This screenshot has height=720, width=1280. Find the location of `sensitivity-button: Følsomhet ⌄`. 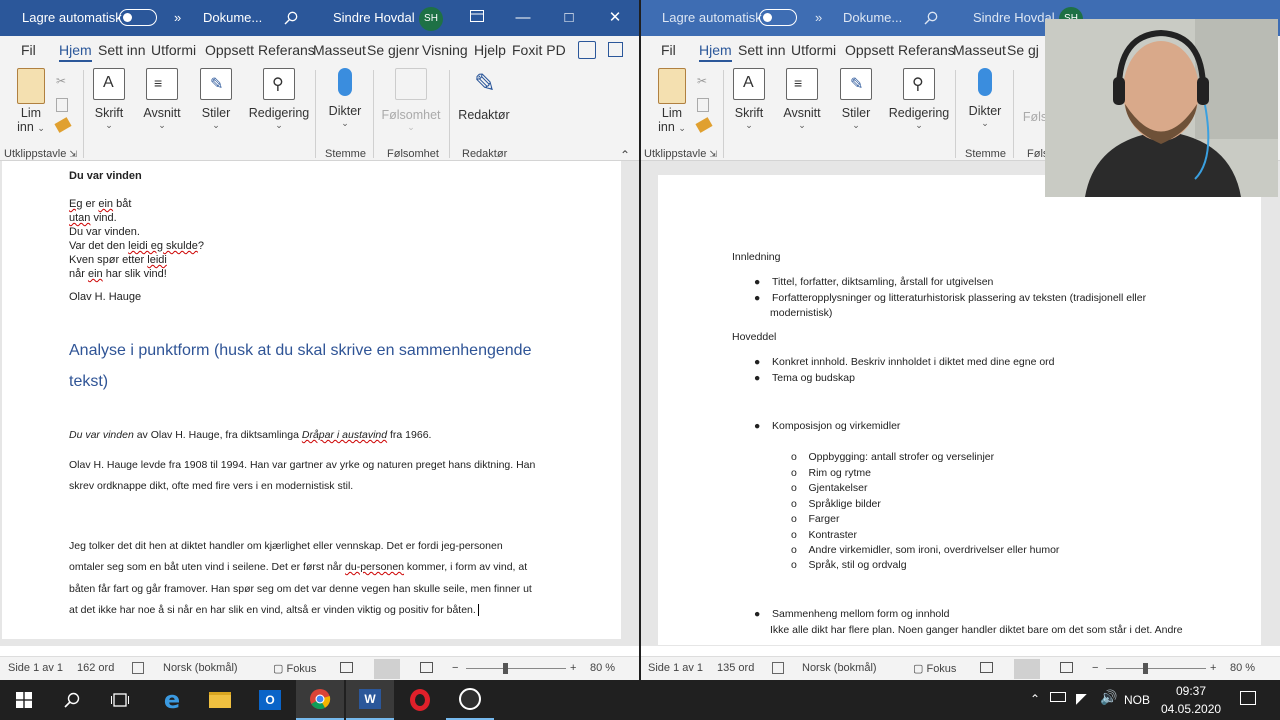

sensitivity-button: Følsomhet ⌄ is located at coordinates (411, 100).